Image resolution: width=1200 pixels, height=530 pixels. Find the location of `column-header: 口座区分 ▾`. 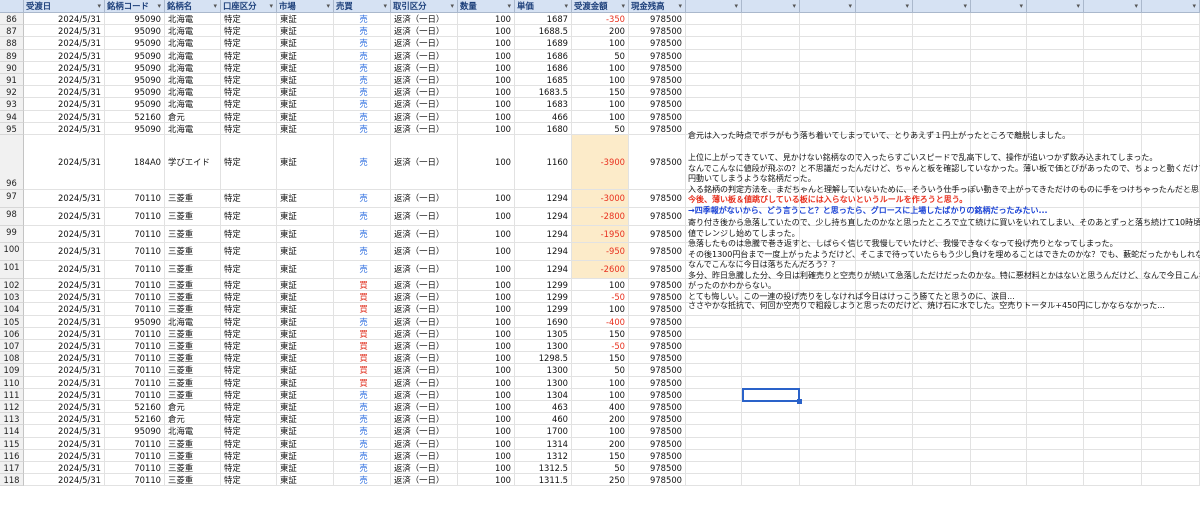

column-header: 口座区分 ▾ is located at coordinates (249, 6).